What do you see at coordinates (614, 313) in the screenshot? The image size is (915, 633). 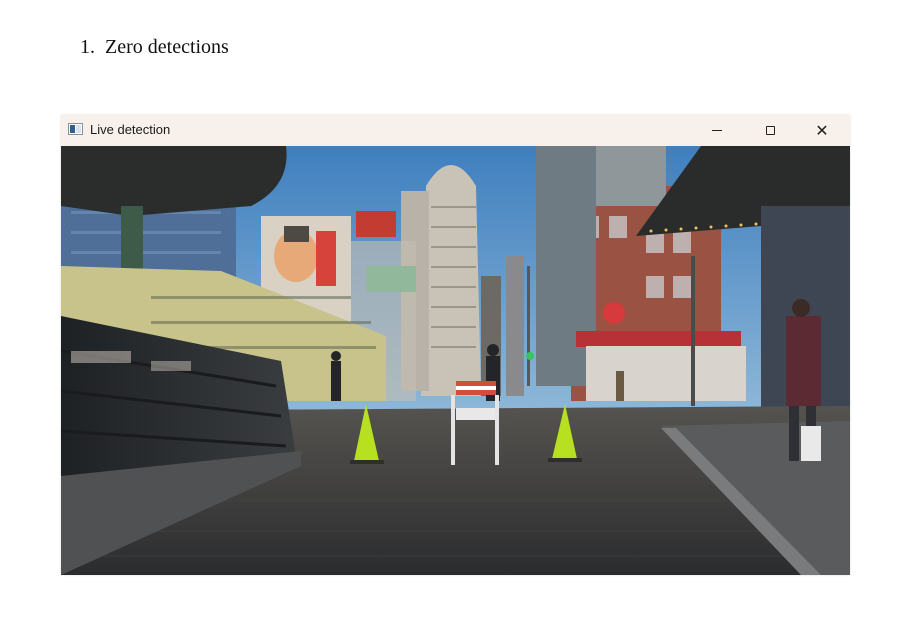 I see `round-red-sign` at bounding box center [614, 313].